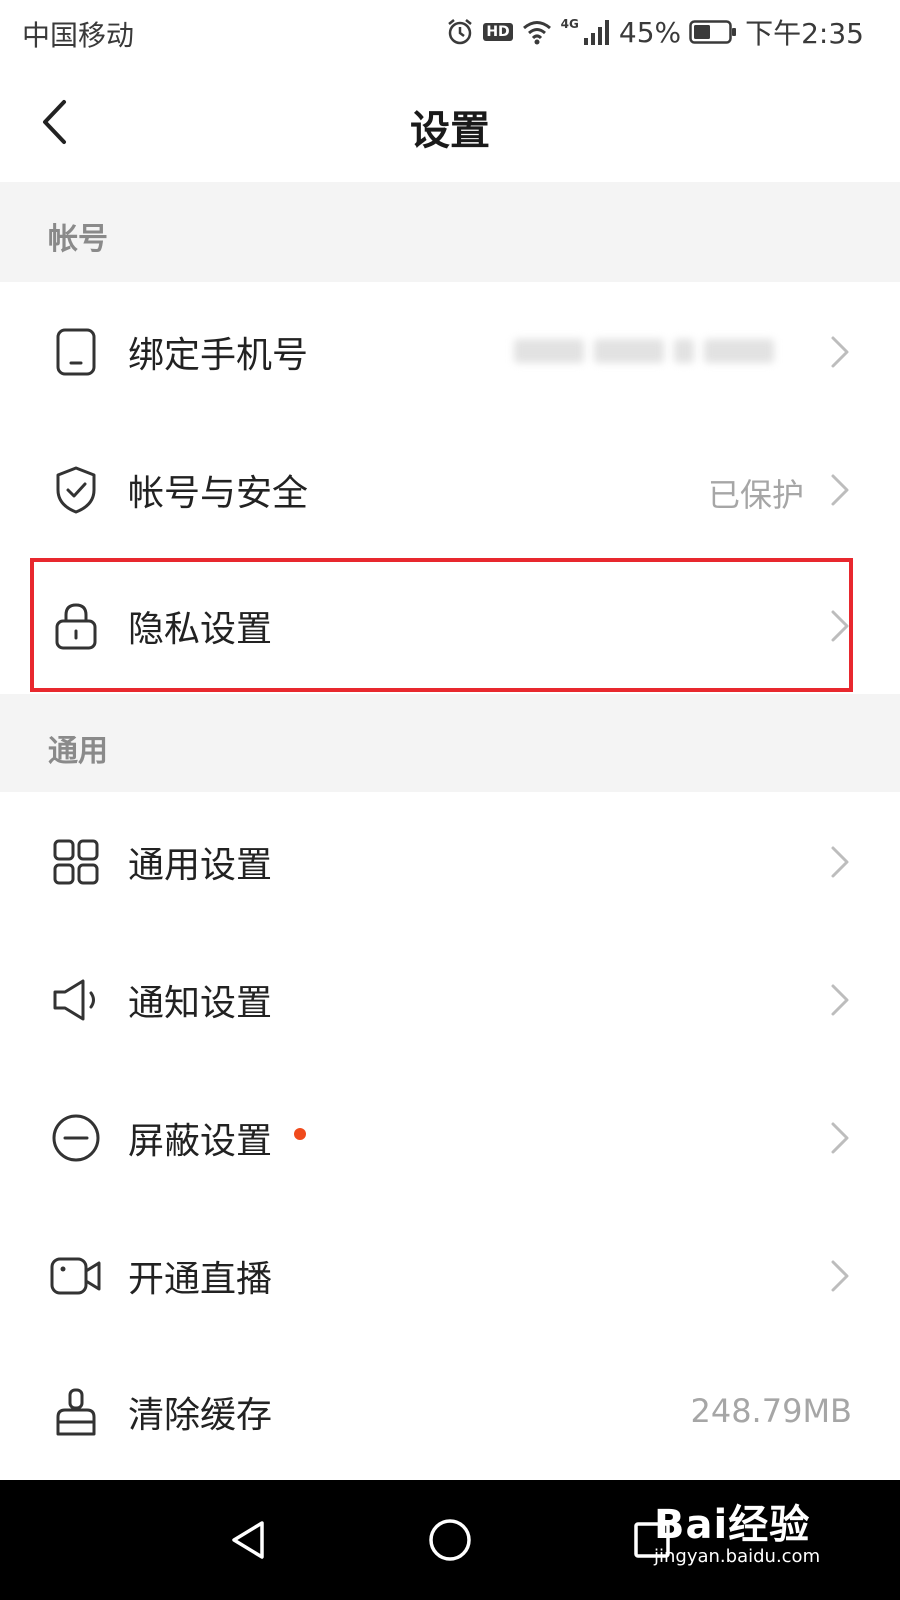 The image size is (900, 1600). I want to click on item-label: 帐号与安全, so click(218, 493).